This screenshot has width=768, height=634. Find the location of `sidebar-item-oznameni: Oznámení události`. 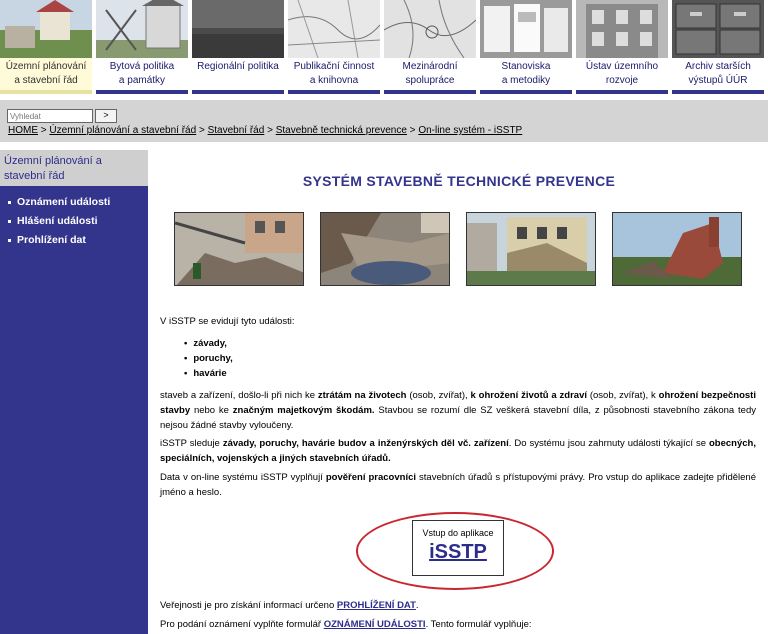

sidebar-item-oznameni: Oznámení události is located at coordinates (59, 202).